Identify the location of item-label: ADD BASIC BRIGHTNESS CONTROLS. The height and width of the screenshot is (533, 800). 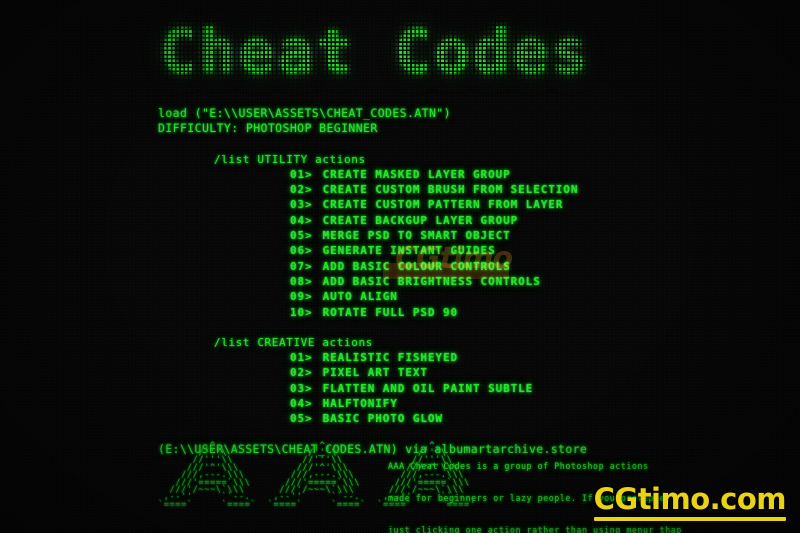
(431, 281).